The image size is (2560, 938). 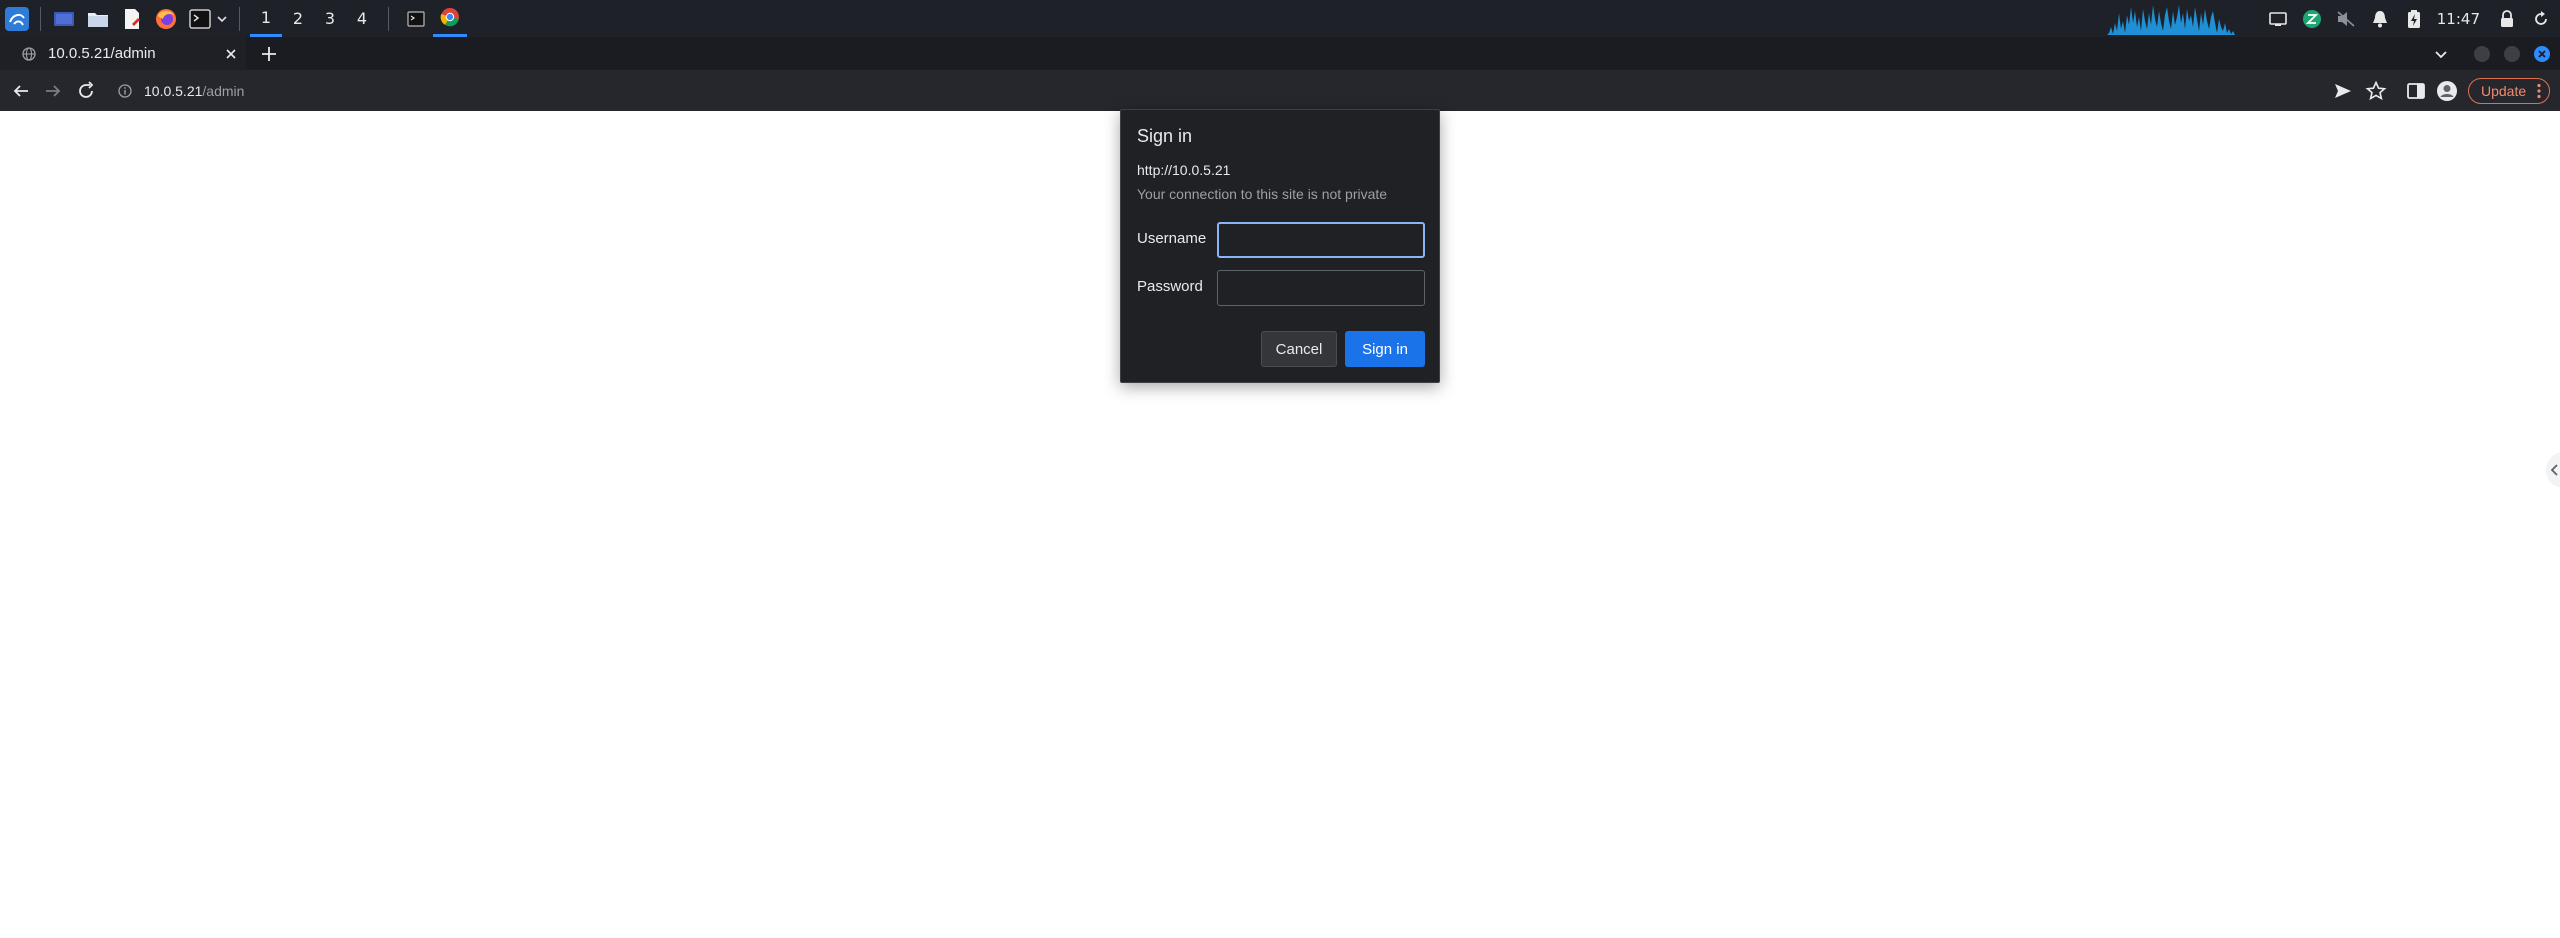 What do you see at coordinates (1385, 349) in the screenshot?
I see `sign-in-button: Sign in` at bounding box center [1385, 349].